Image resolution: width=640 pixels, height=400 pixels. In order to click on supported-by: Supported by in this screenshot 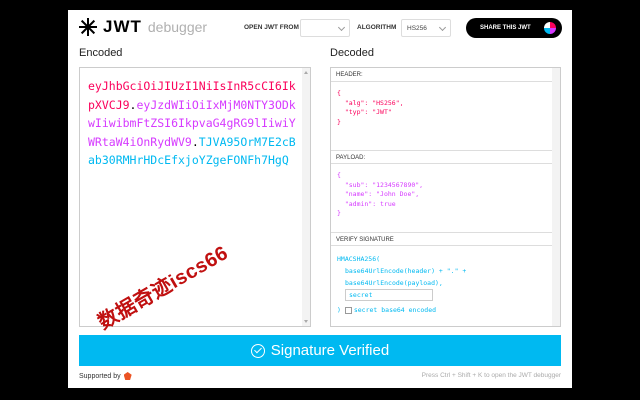, I will do `click(105, 376)`.